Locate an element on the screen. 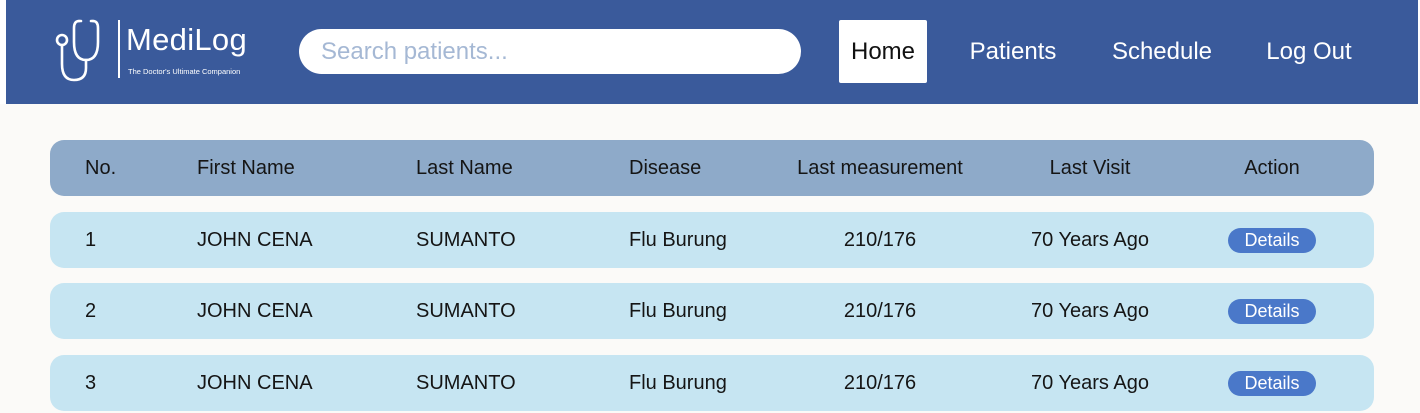  nav-patients: Patients is located at coordinates (1013, 51).